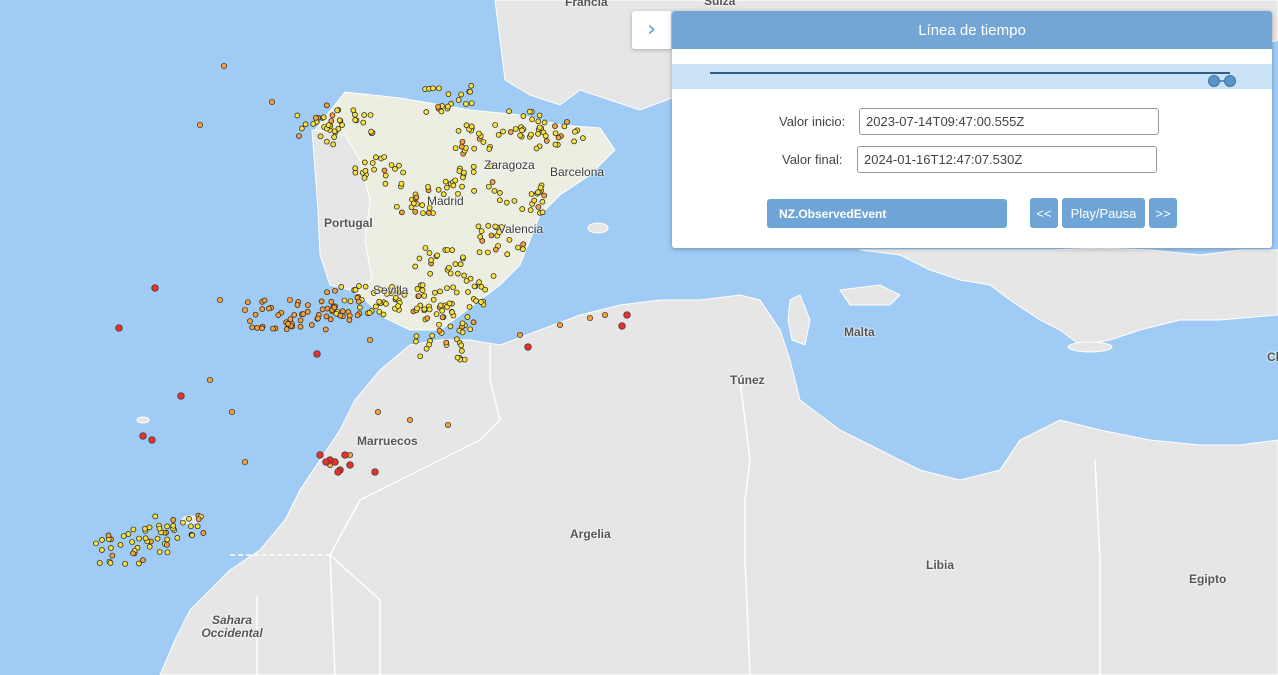 The width and height of the screenshot is (1278, 675). I want to click on layer-select-button: NZ.ObservedEvent, so click(887, 213).